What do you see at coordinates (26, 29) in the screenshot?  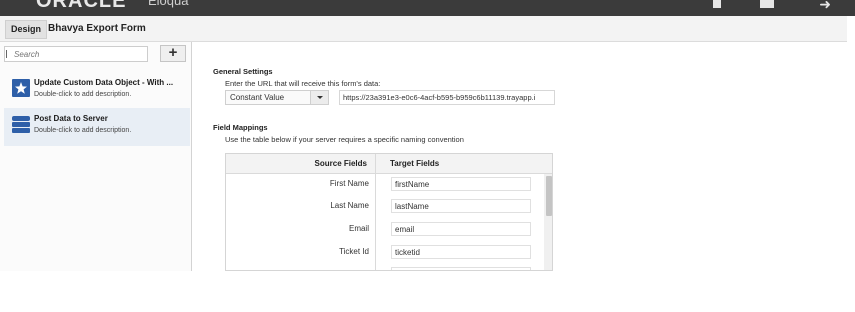 I see `tab-design: Design` at bounding box center [26, 29].